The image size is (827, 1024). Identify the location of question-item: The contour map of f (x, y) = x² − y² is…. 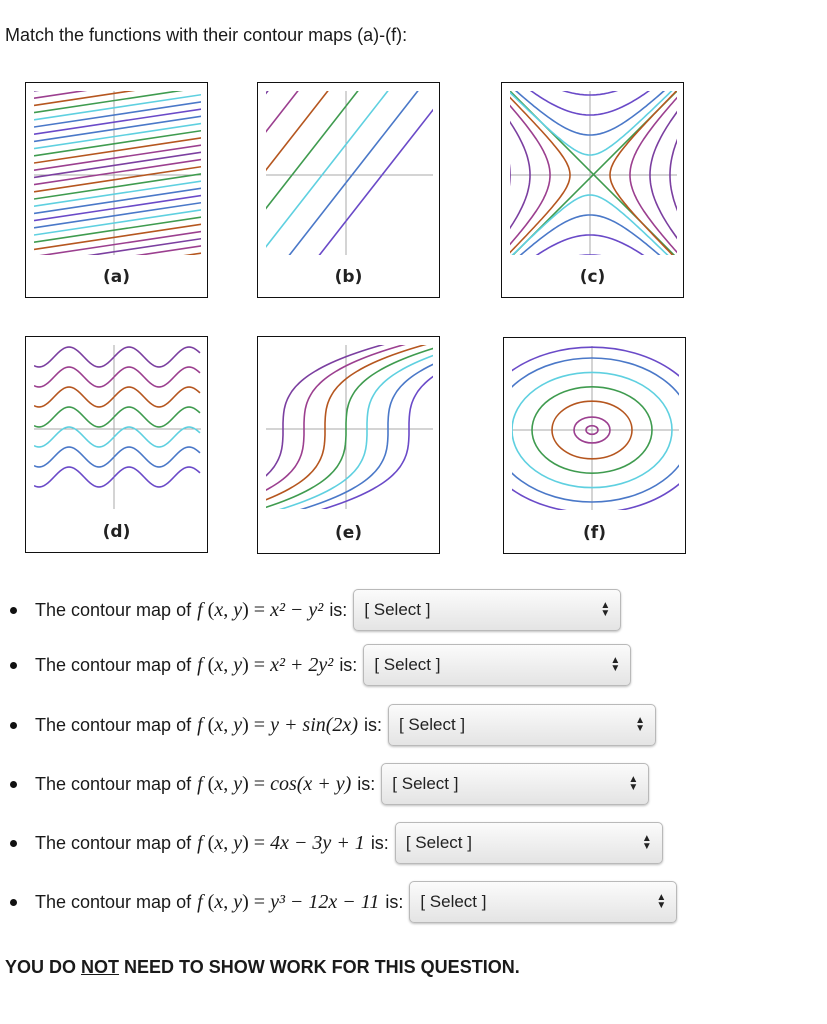
(311, 610).